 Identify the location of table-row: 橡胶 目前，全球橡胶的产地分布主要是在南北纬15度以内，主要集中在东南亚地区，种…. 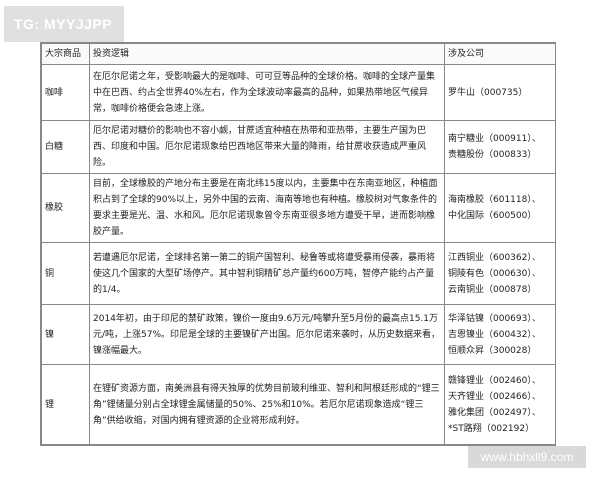
(298, 208).